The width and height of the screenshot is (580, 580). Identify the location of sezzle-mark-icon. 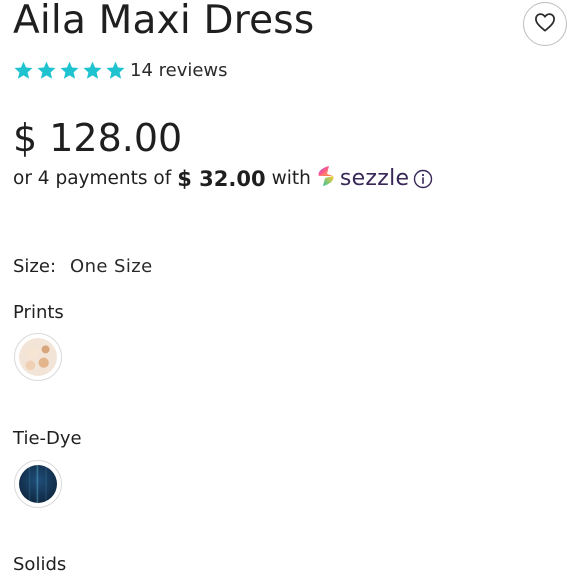
(326, 178).